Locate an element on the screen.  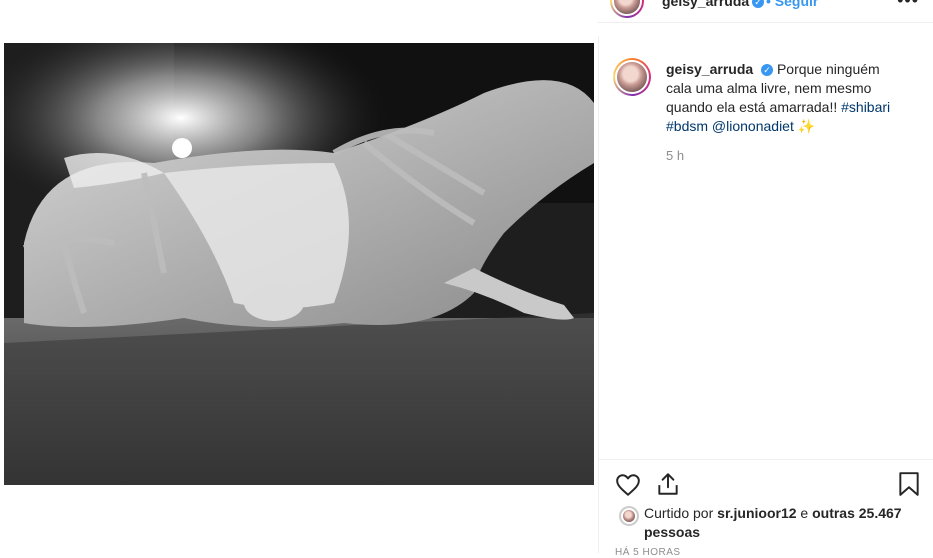
header-avatar is located at coordinates (627, 9).